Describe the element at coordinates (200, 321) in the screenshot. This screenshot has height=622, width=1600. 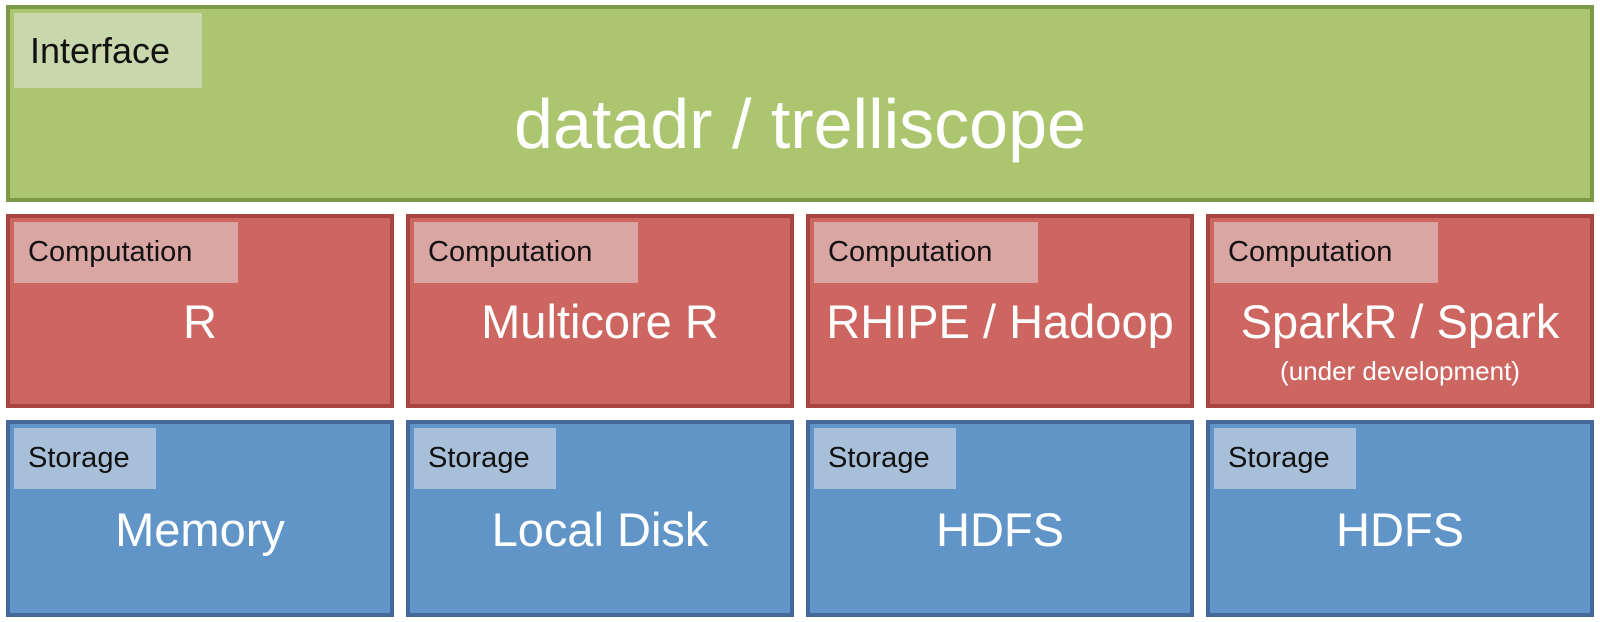
I see `computation-label: R` at that location.